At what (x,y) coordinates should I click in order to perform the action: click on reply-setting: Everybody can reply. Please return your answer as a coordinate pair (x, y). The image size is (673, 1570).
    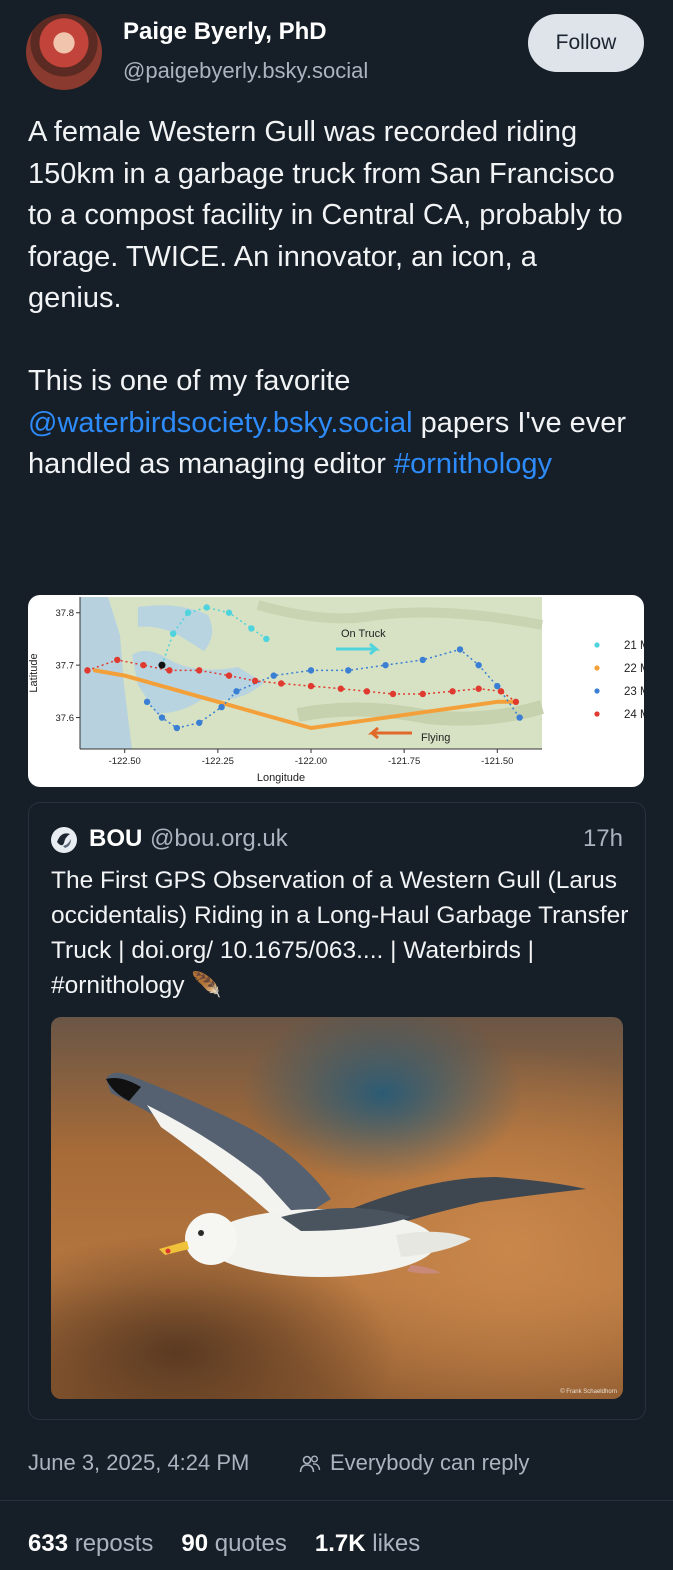
    Looking at the image, I should click on (429, 1463).